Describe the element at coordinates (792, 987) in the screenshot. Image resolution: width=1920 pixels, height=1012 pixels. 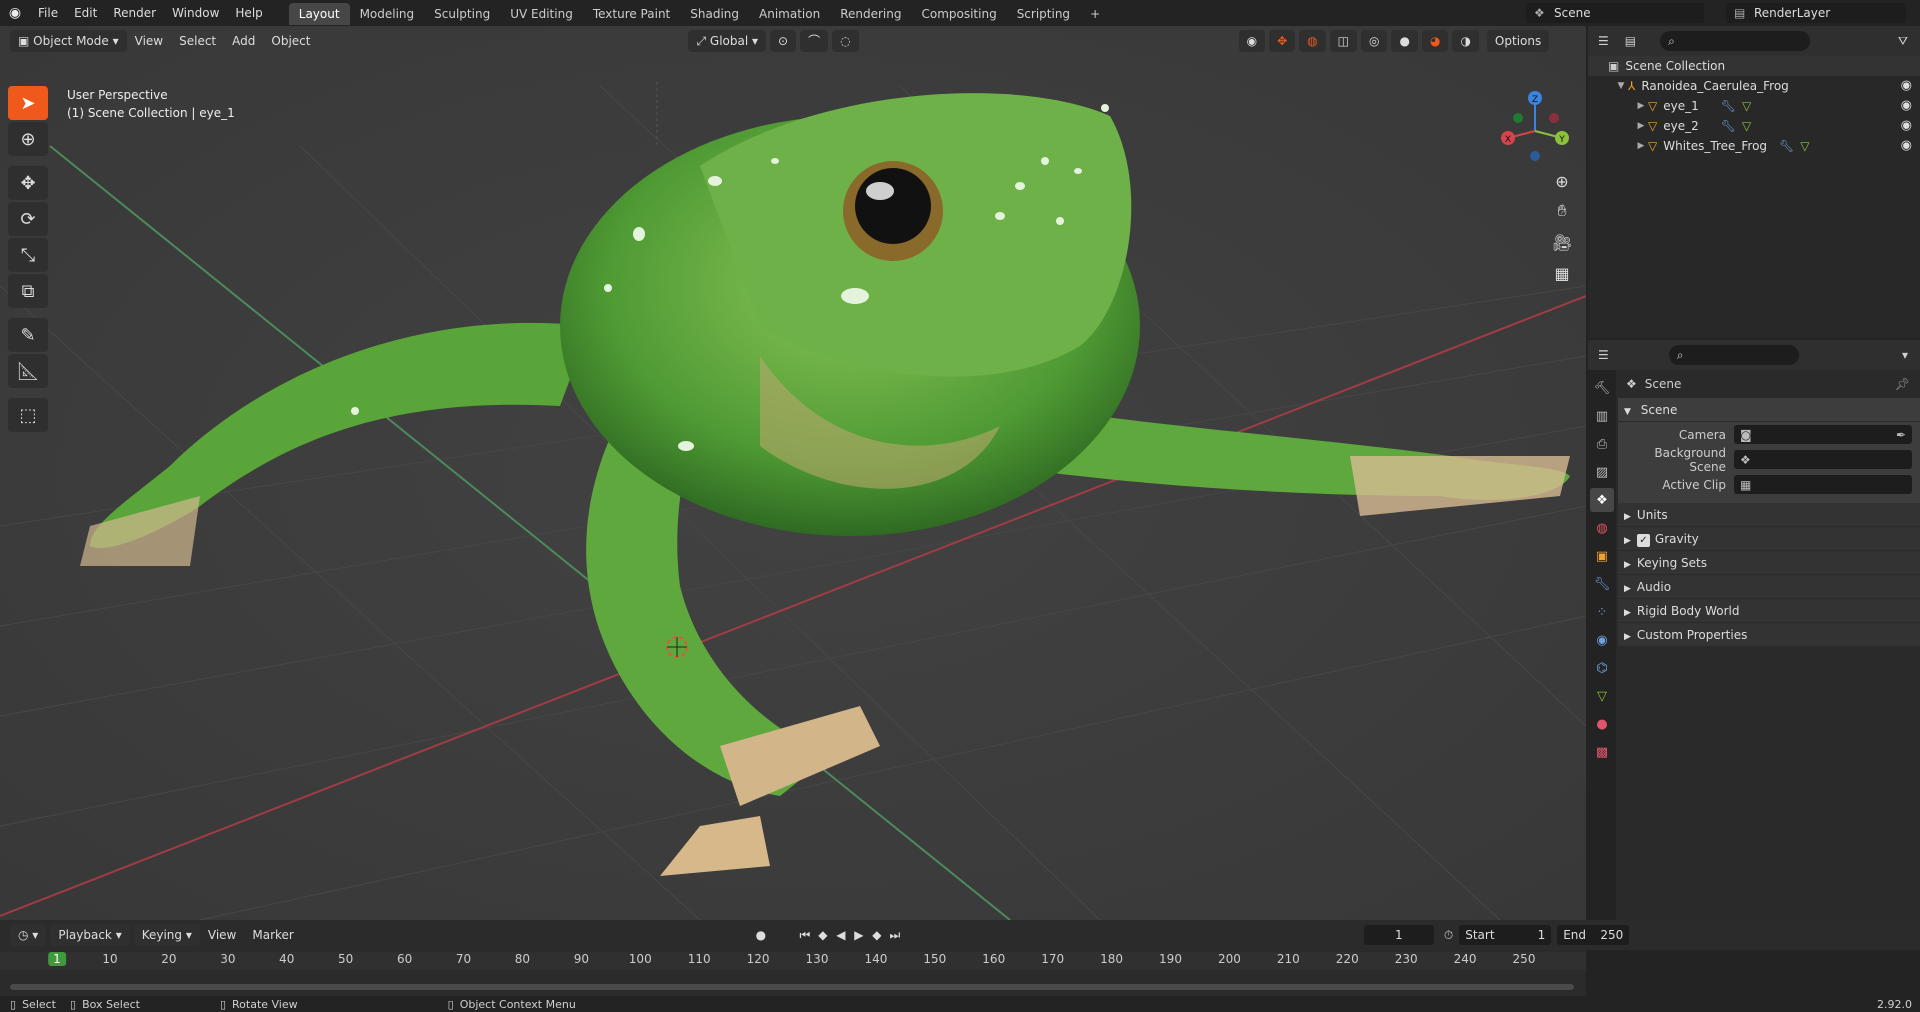
I see `timeline-scrollbar` at that location.